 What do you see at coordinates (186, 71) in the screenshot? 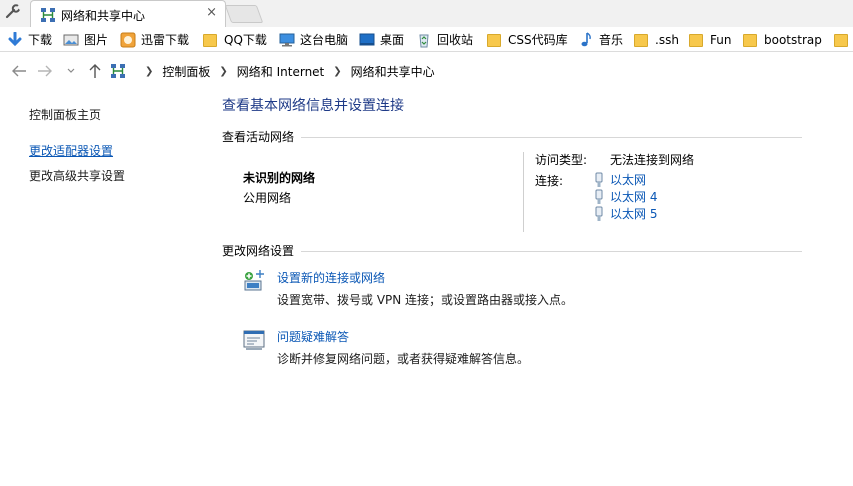
I see `breadcrumb-control-panel: 控制面板` at bounding box center [186, 71].